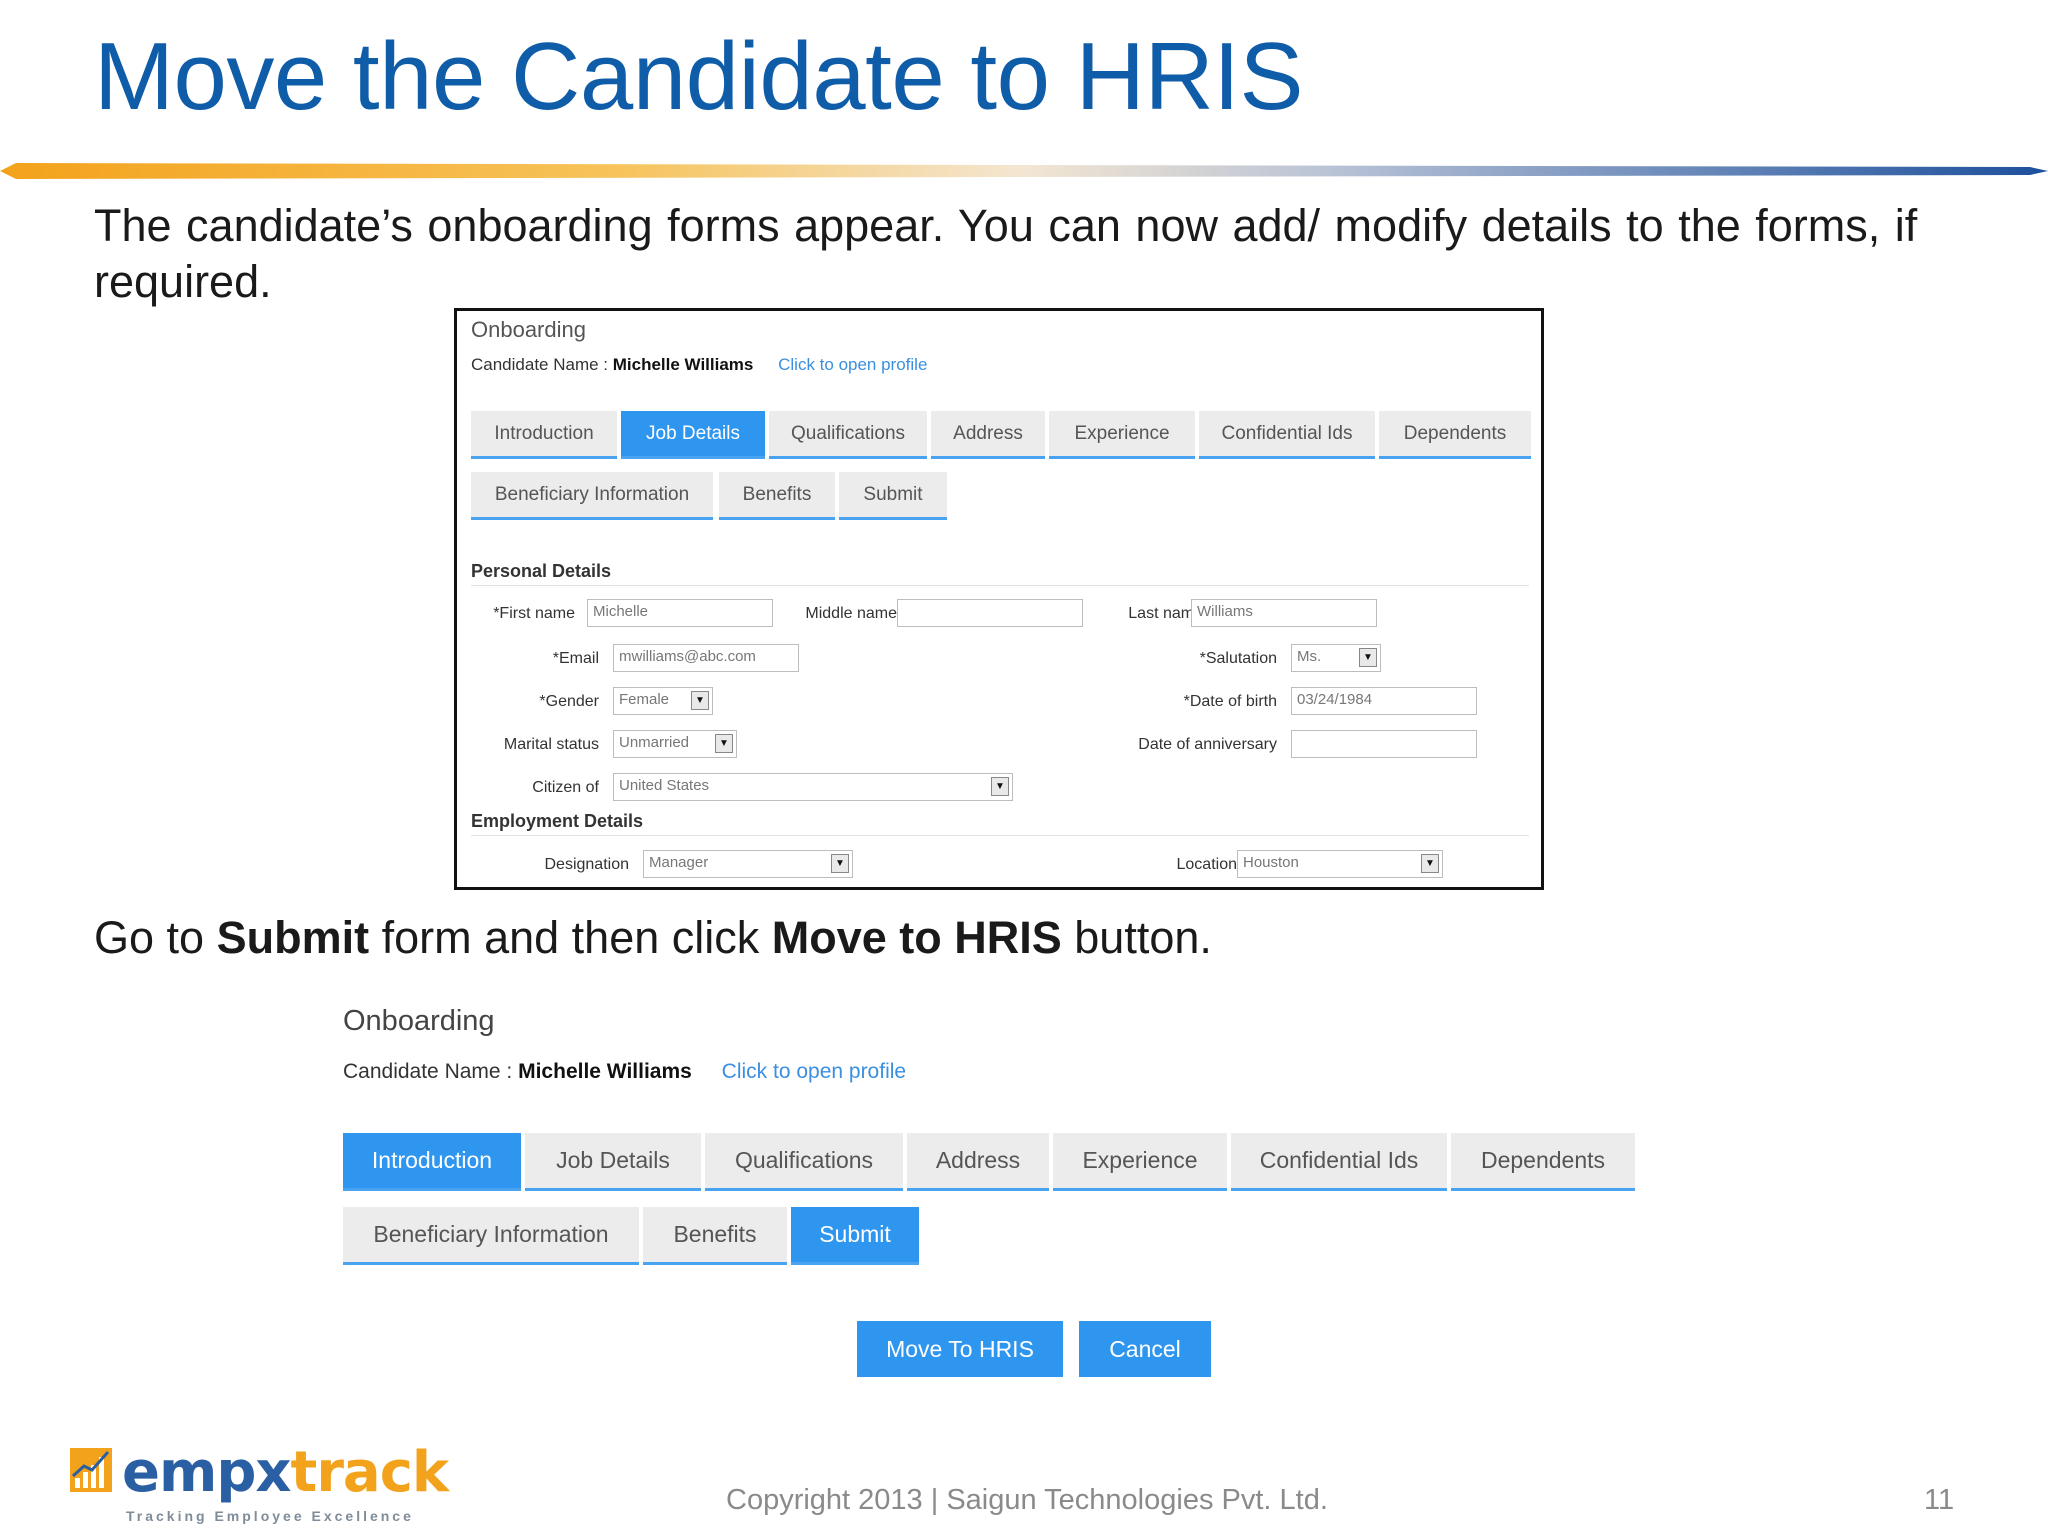 This screenshot has height=1536, width=2048. Describe the element at coordinates (654, 742) in the screenshot. I see `marital-status-value: Unmarried` at that location.